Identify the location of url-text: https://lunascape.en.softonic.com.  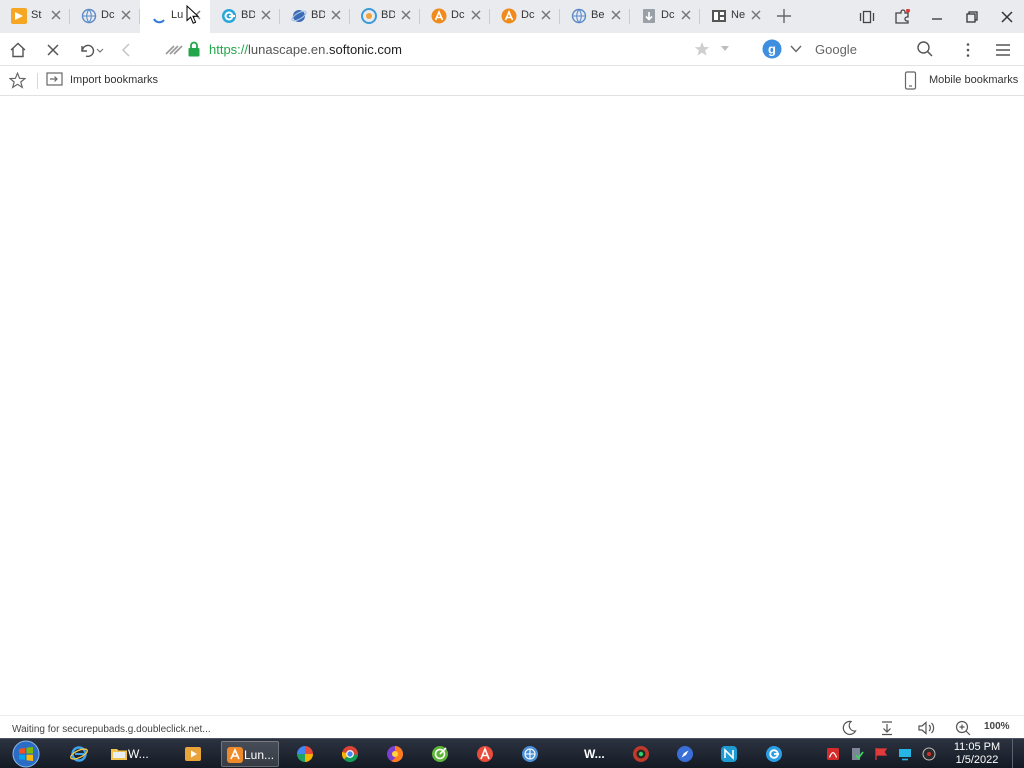
(305, 49).